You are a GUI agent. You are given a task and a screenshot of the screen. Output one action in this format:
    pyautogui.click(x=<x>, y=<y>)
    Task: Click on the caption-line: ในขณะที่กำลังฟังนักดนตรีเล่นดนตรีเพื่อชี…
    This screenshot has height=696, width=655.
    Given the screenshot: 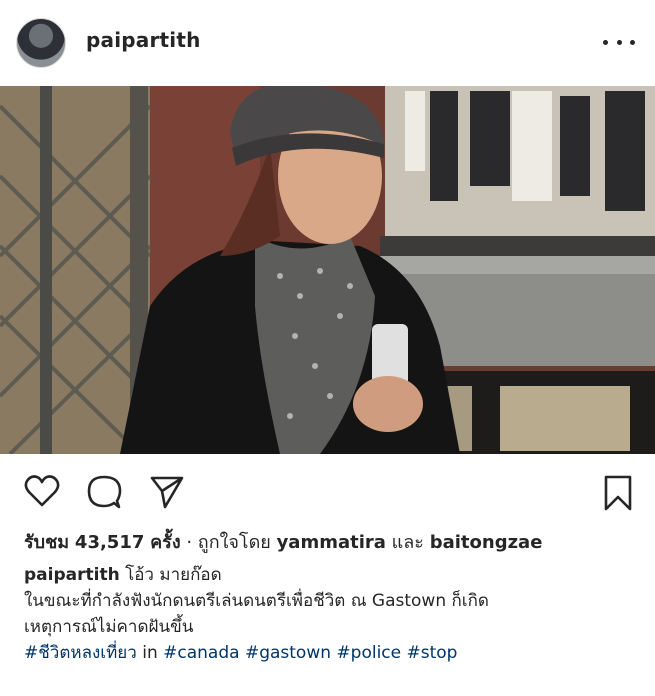 What is the action you would take?
    pyautogui.click(x=256, y=601)
    